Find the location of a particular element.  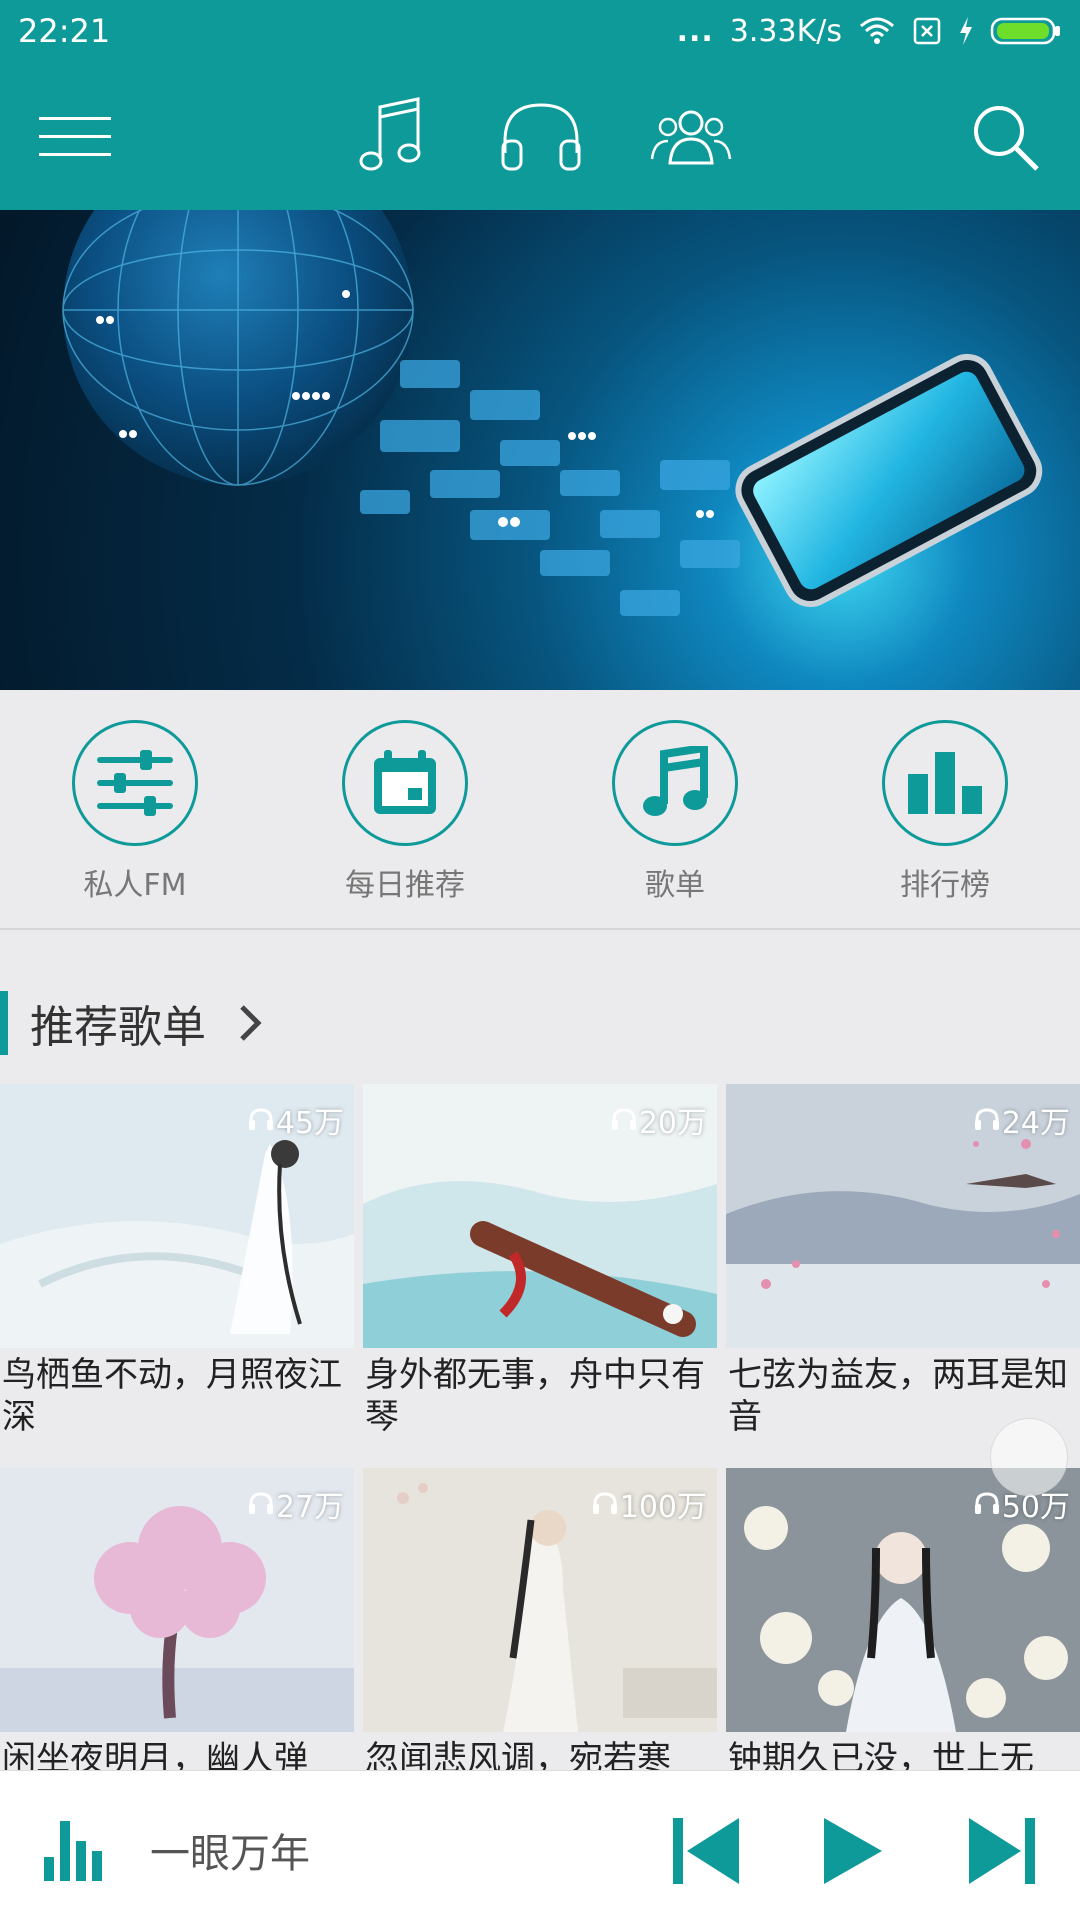

tab-friends is located at coordinates (691, 137).